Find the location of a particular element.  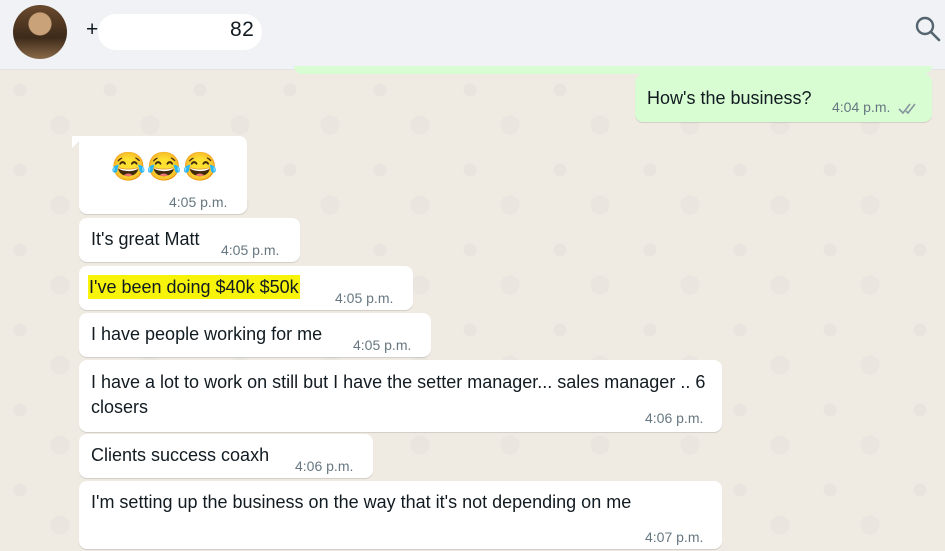

message-bubble-incoming: I have people working for me 4:05 p.m. is located at coordinates (255, 335).